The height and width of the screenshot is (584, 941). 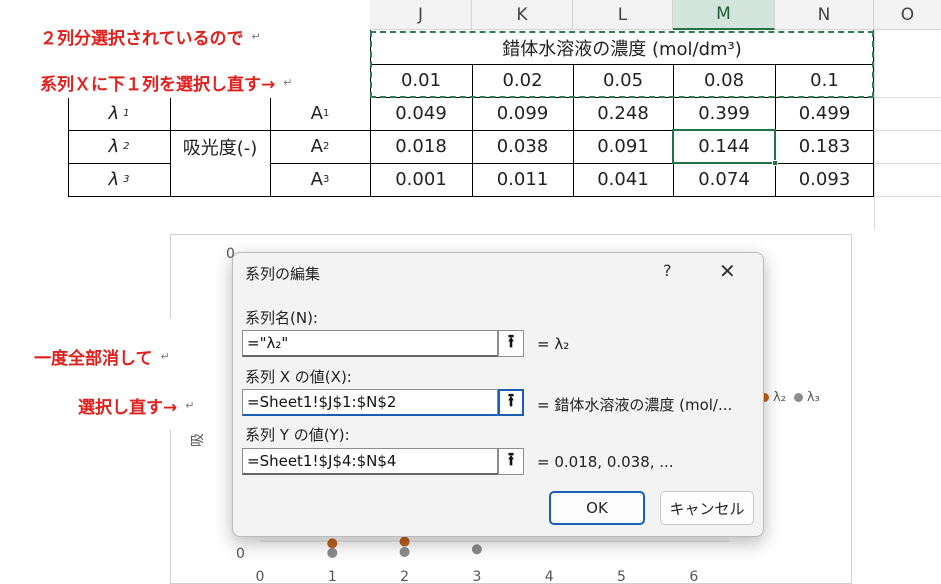 What do you see at coordinates (476, 576) in the screenshot?
I see `x-tick-label: 3` at bounding box center [476, 576].